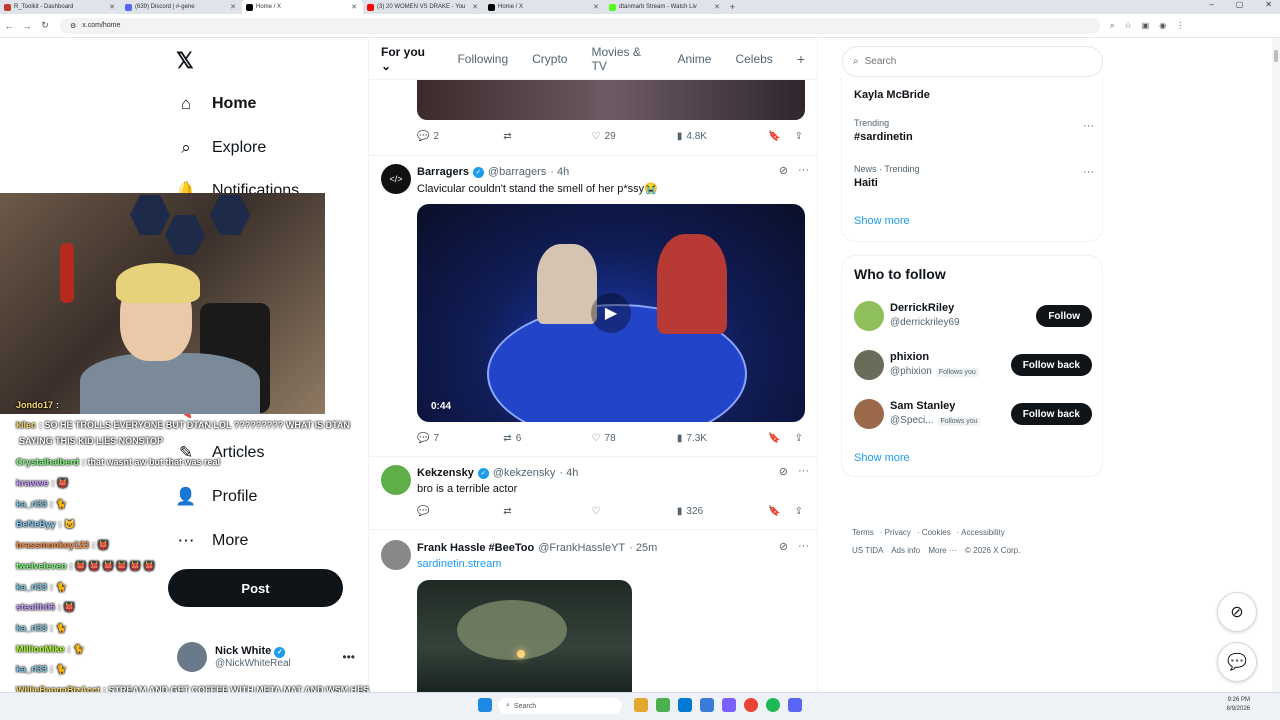 The image size is (1280, 720). Describe the element at coordinates (482, 59) in the screenshot. I see `tab-following: Following` at that location.